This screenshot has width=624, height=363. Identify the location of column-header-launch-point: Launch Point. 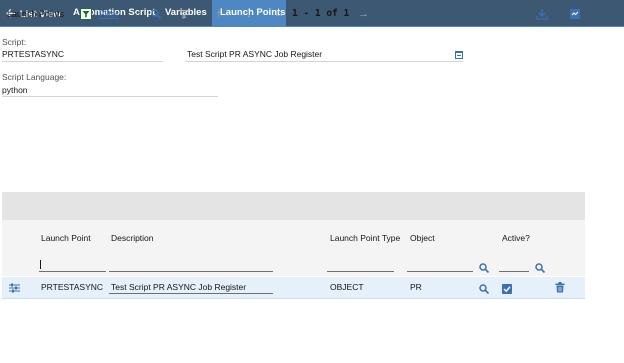
(66, 238).